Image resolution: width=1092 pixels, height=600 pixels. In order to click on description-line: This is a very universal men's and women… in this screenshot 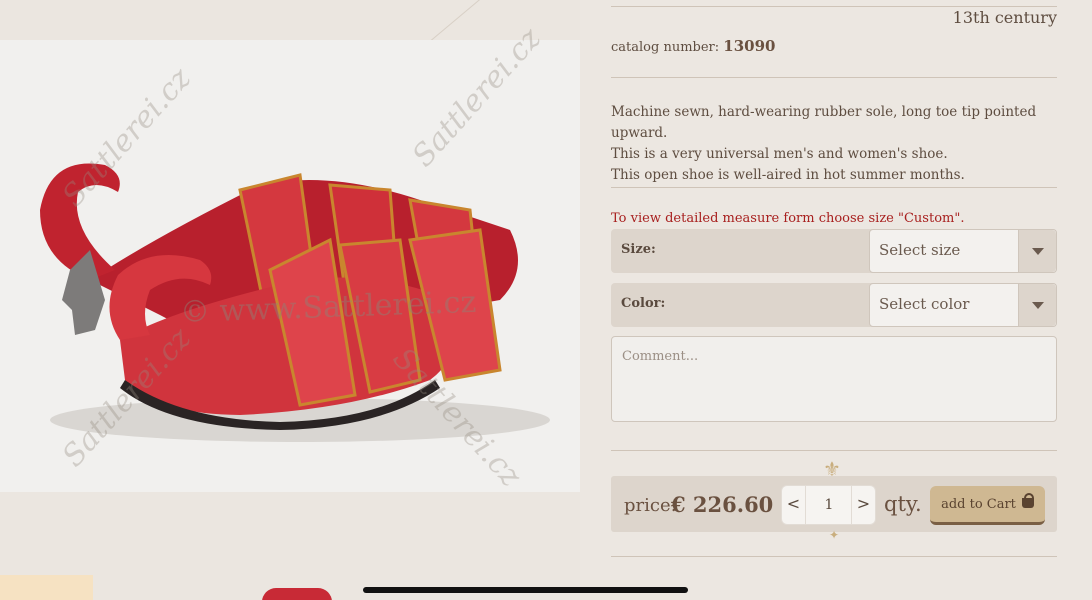, I will do `click(779, 154)`.